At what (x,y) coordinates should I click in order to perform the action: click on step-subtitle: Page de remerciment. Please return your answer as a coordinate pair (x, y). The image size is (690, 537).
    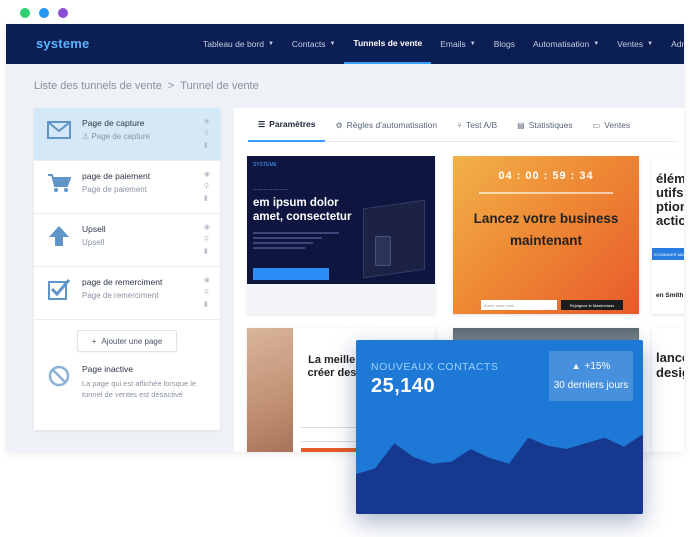
    Looking at the image, I should click on (120, 295).